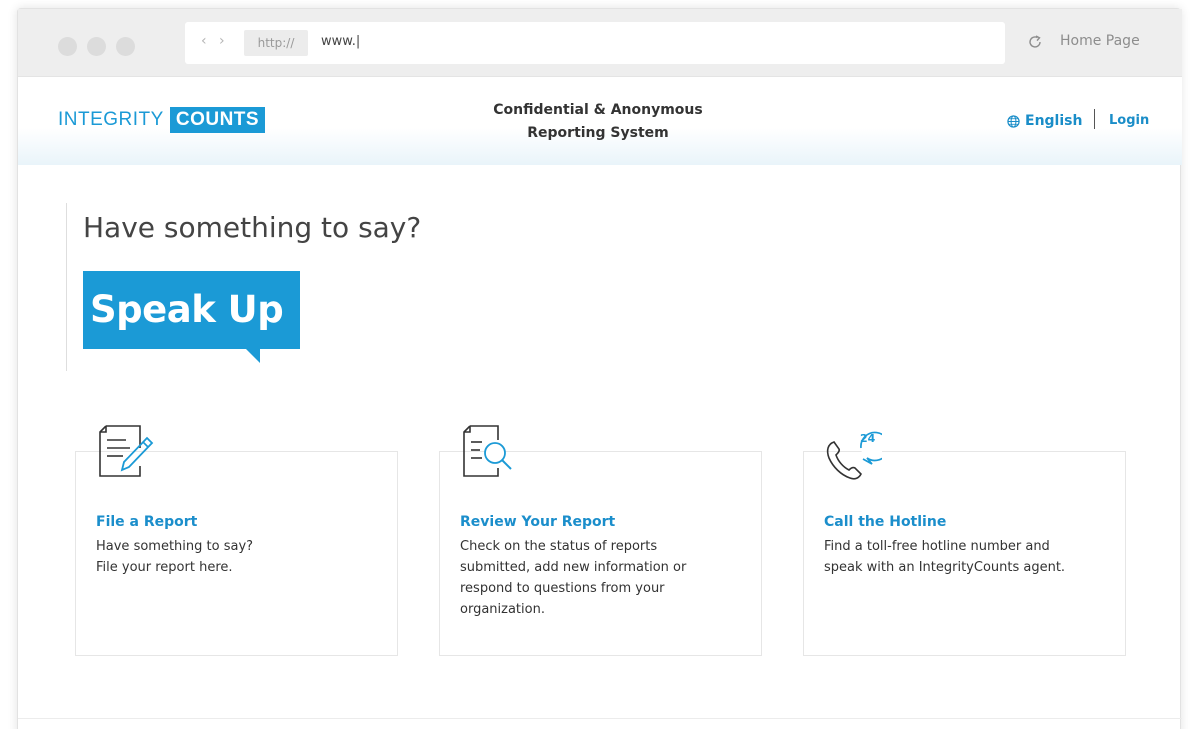 The height and width of the screenshot is (729, 1191). Describe the element at coordinates (537, 522) in the screenshot. I see `card-title: Review Your Report` at that location.